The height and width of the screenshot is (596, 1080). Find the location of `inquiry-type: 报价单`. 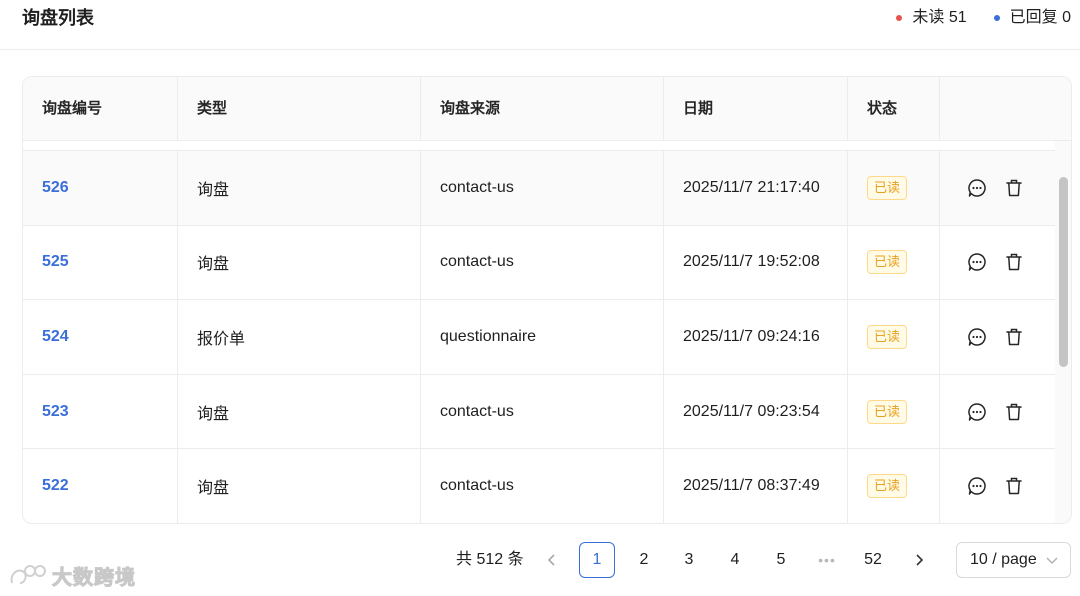

inquiry-type: 报价单 is located at coordinates (299, 337).